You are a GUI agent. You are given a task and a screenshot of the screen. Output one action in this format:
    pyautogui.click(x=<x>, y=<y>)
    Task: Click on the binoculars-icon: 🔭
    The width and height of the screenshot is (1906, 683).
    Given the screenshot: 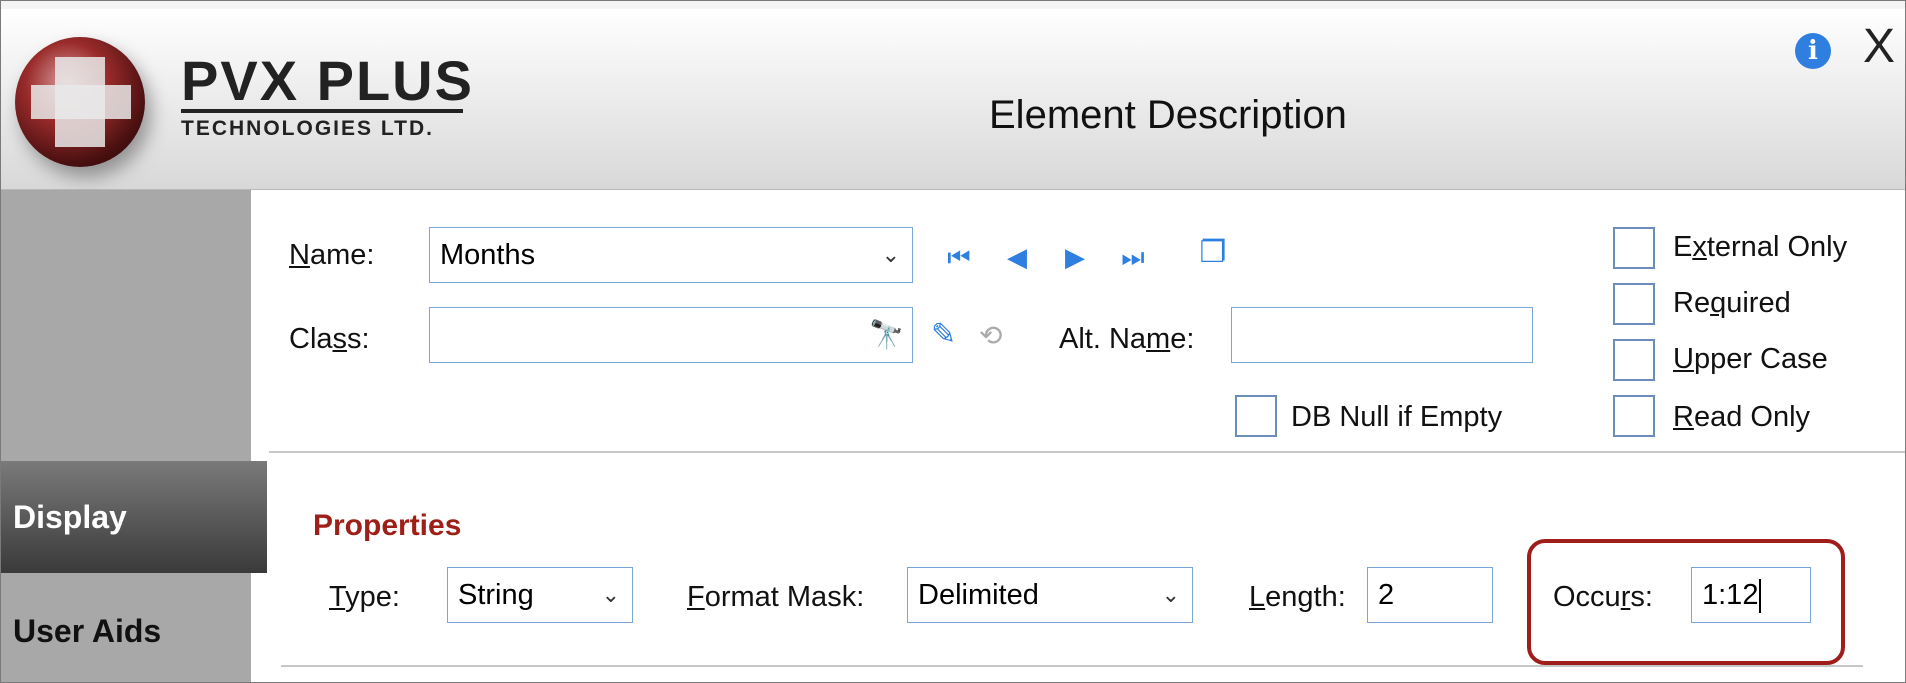 What is the action you would take?
    pyautogui.click(x=886, y=335)
    